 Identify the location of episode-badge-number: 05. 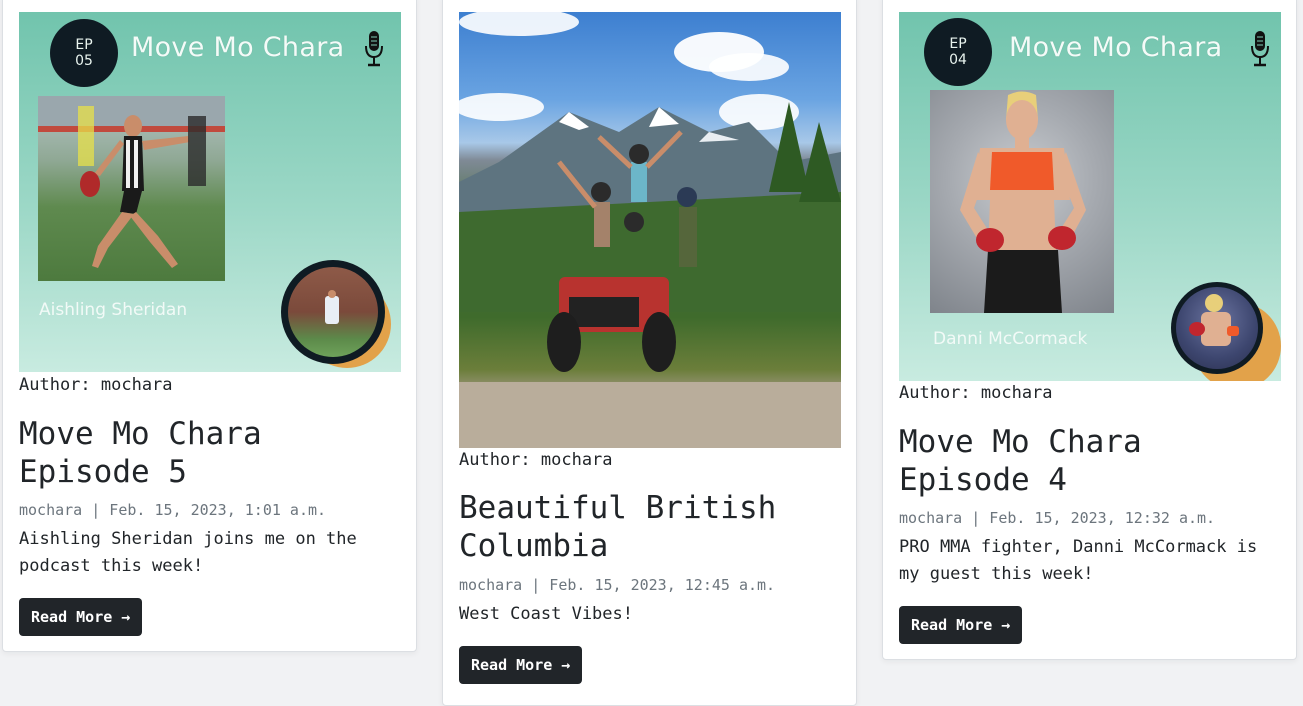
(84, 61).